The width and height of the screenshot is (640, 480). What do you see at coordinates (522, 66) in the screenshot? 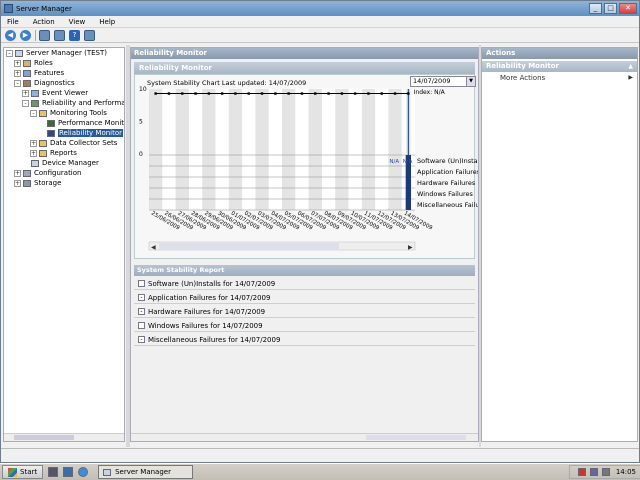
I see `actions-section-label: Reliability Monitor` at bounding box center [522, 66].